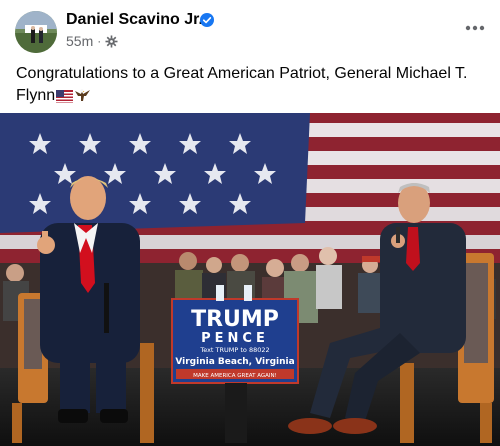  I want to click on sign-line-2: PENCE, so click(235, 338).